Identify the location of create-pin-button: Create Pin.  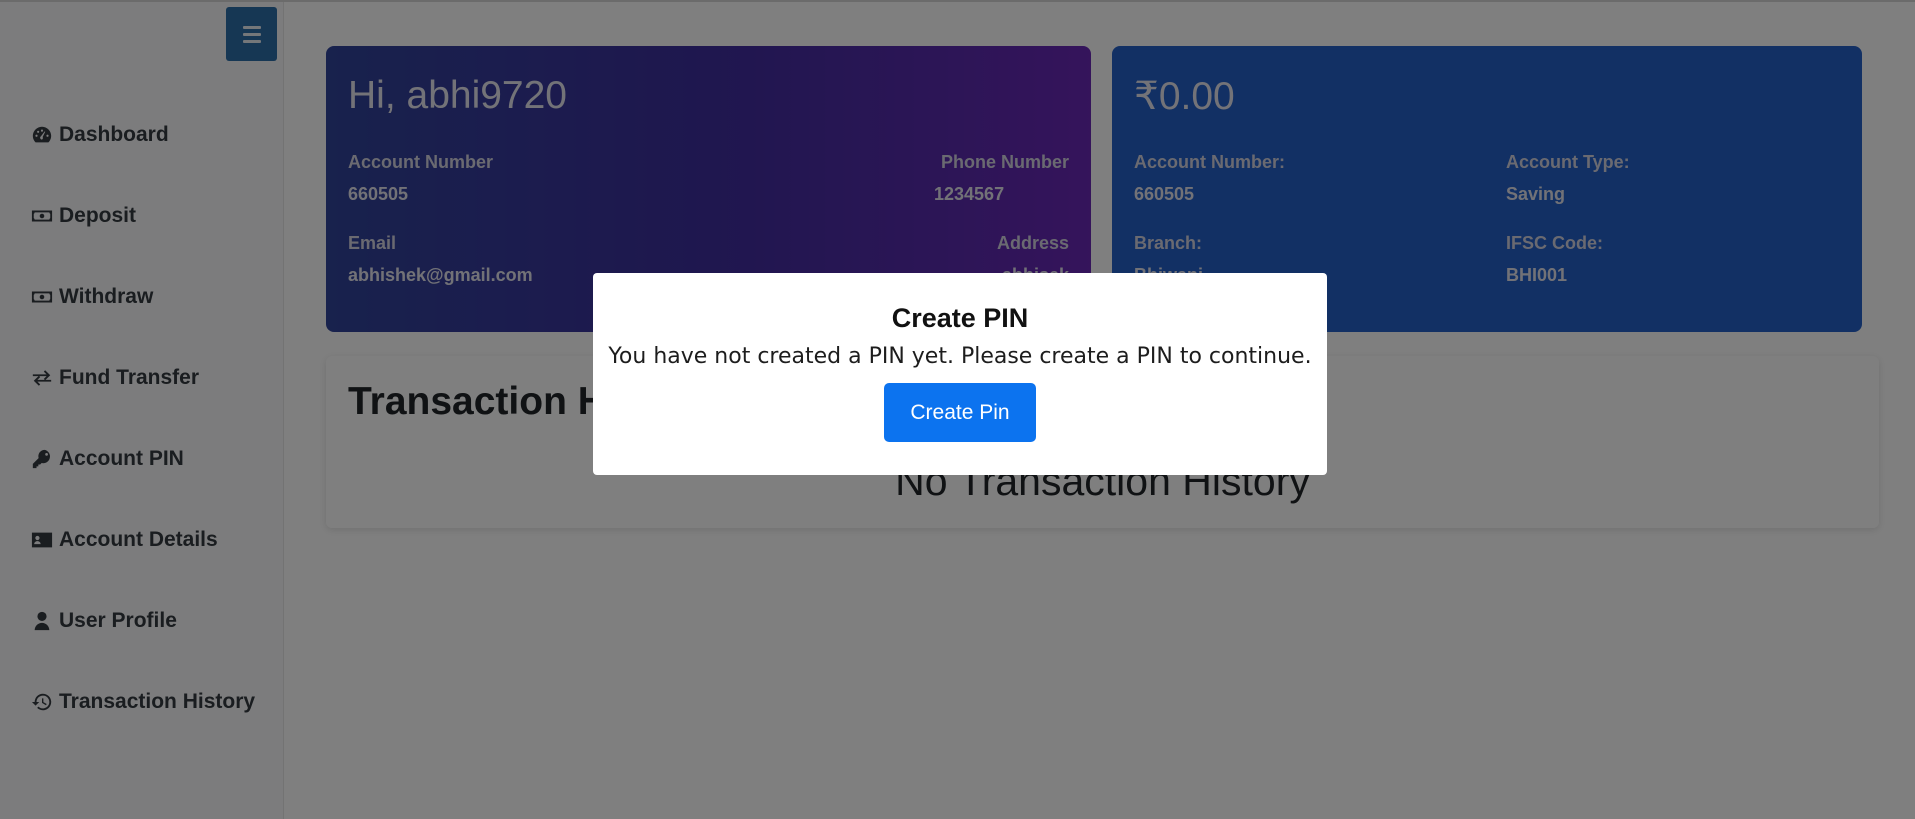
(960, 412).